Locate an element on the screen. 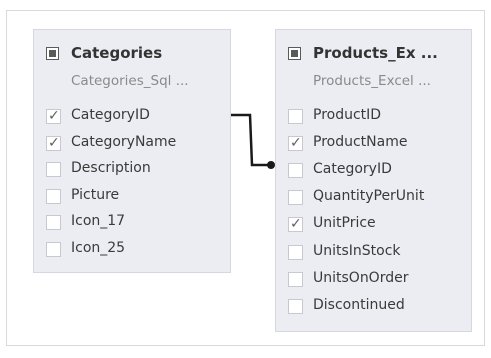  field-row: ✓ UnitsOnOrder is located at coordinates (373, 279).